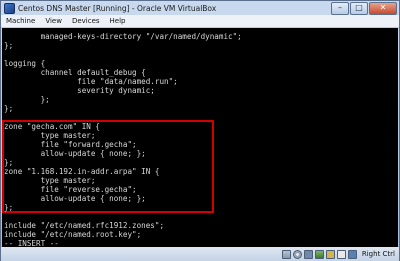 This screenshot has height=261, width=400. I want to click on terminal-line: logging {, so click(25, 63).